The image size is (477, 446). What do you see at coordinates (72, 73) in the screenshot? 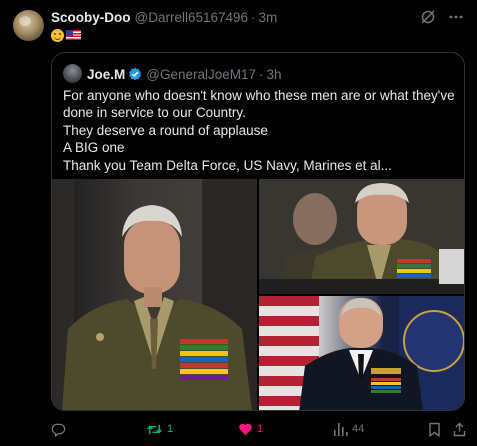
I see `quoted-avatar` at bounding box center [72, 73].